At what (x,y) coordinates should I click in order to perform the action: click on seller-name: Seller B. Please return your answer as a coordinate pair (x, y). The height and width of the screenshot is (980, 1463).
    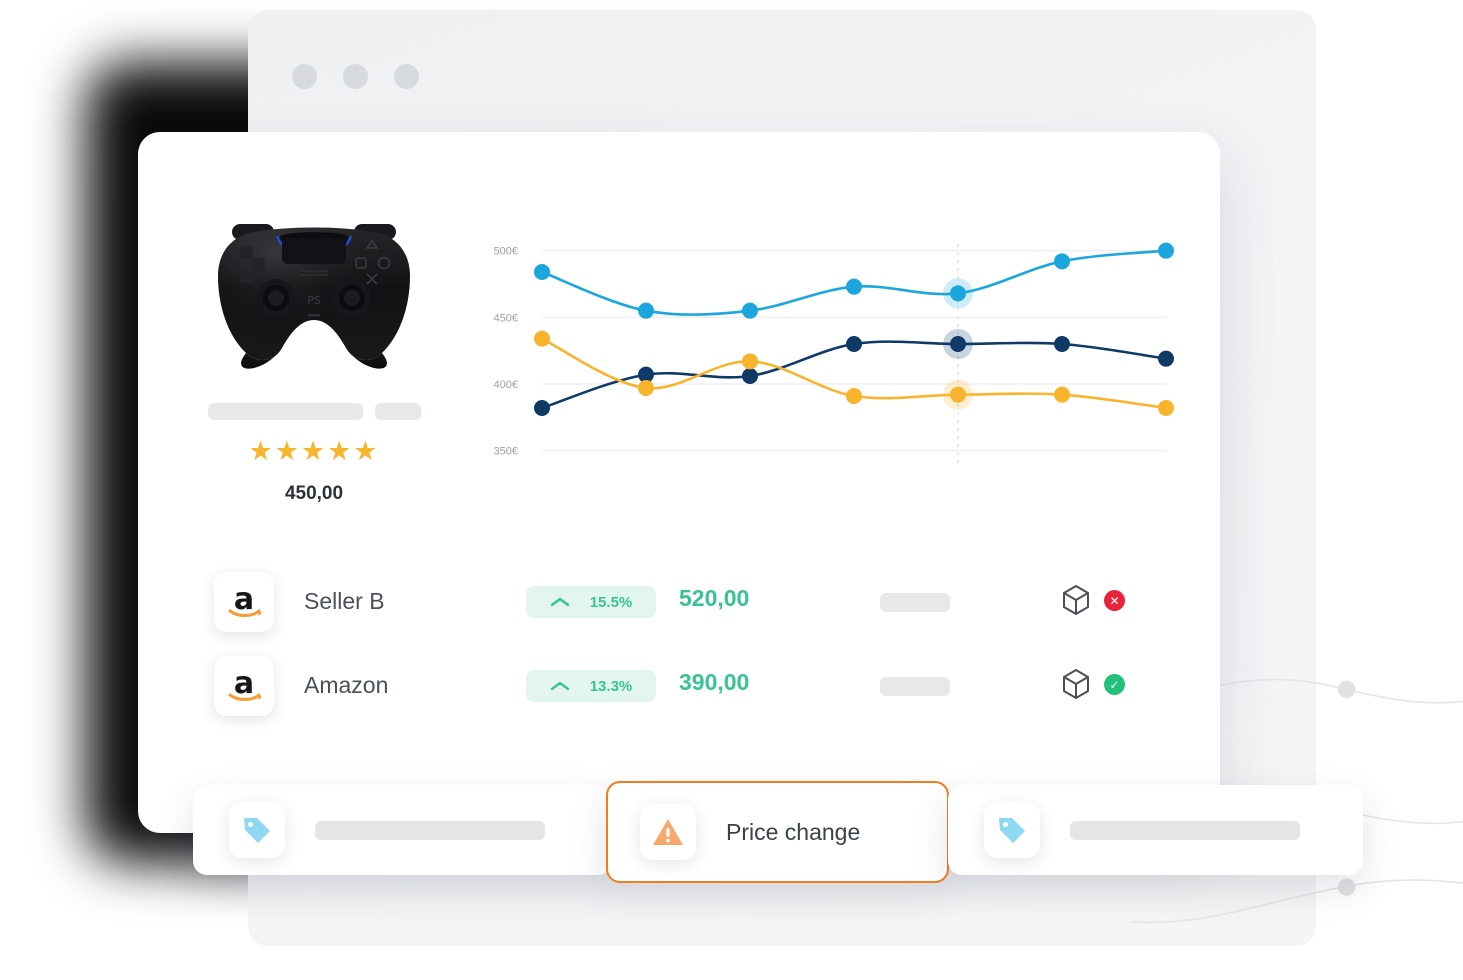
    Looking at the image, I should click on (344, 601).